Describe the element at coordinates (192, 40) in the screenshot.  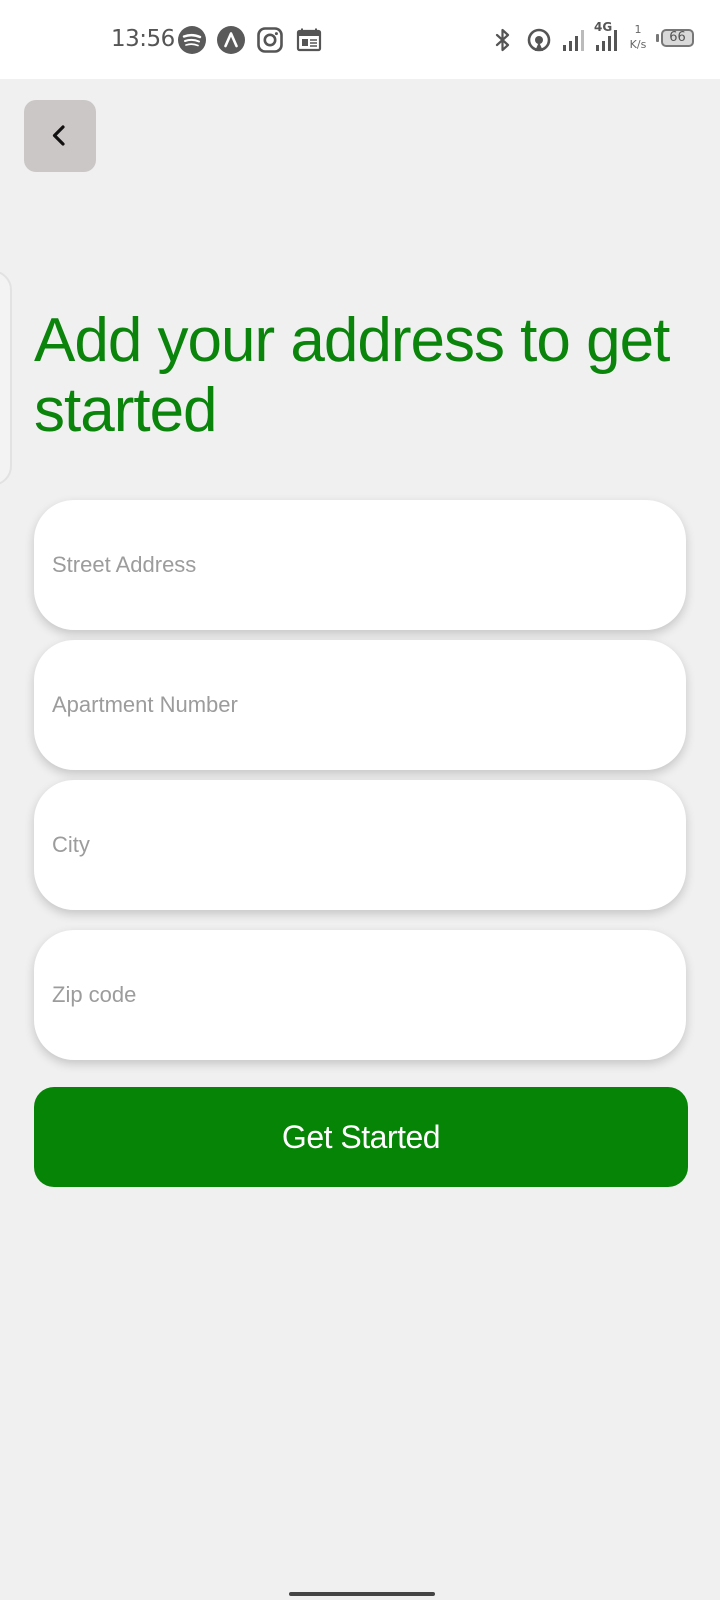
I see `spotify-icon` at that location.